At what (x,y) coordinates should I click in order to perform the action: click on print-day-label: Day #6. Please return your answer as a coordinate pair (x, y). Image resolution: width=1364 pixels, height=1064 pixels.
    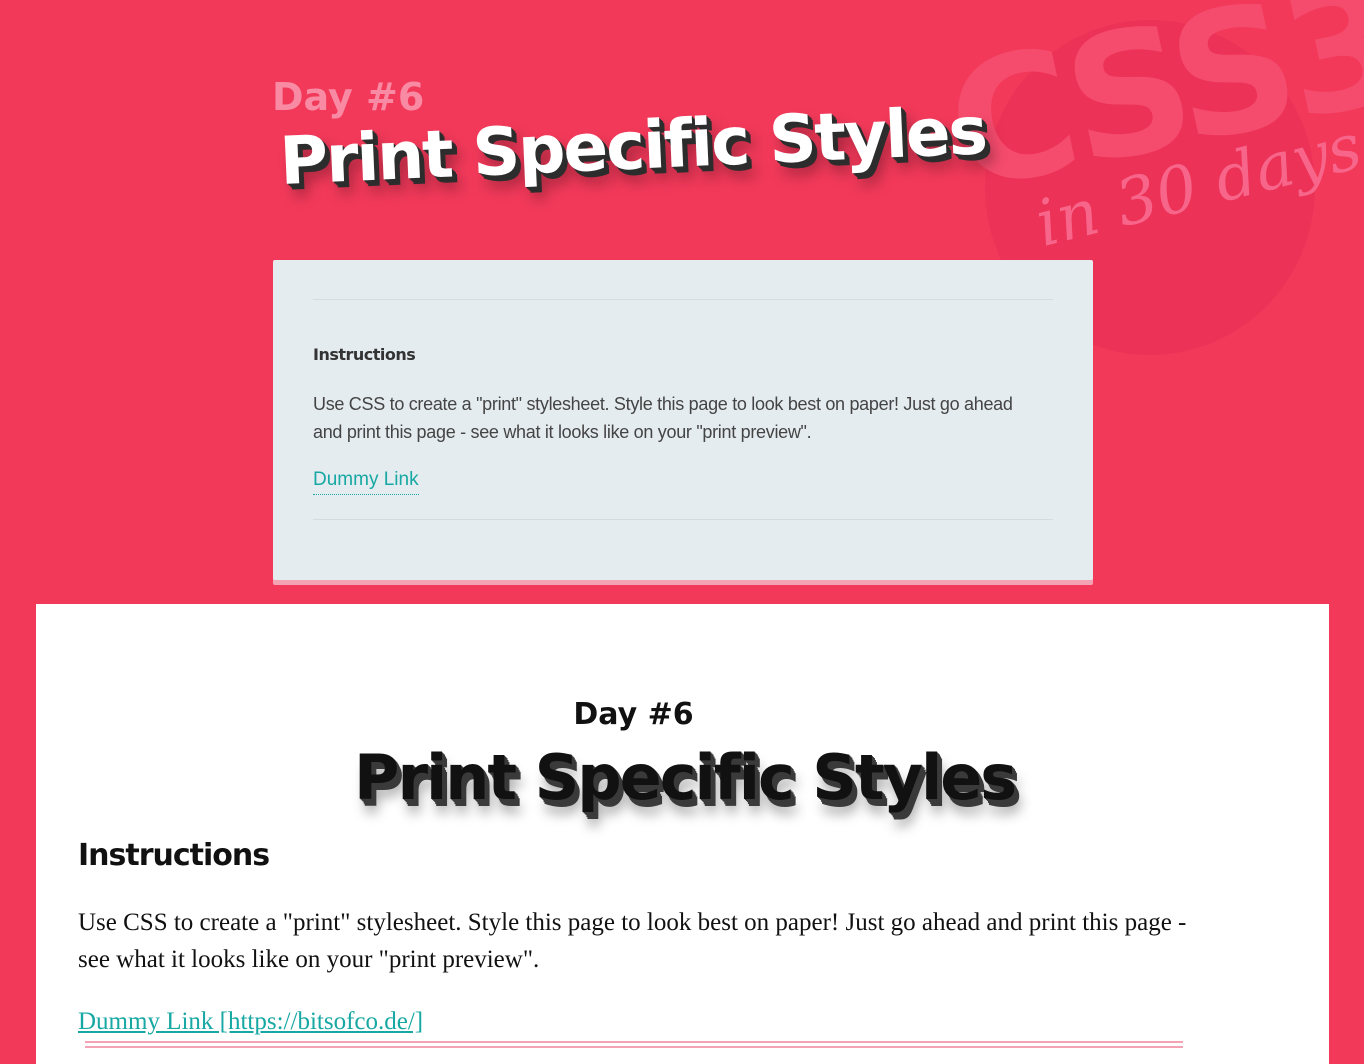
    Looking at the image, I should click on (633, 714).